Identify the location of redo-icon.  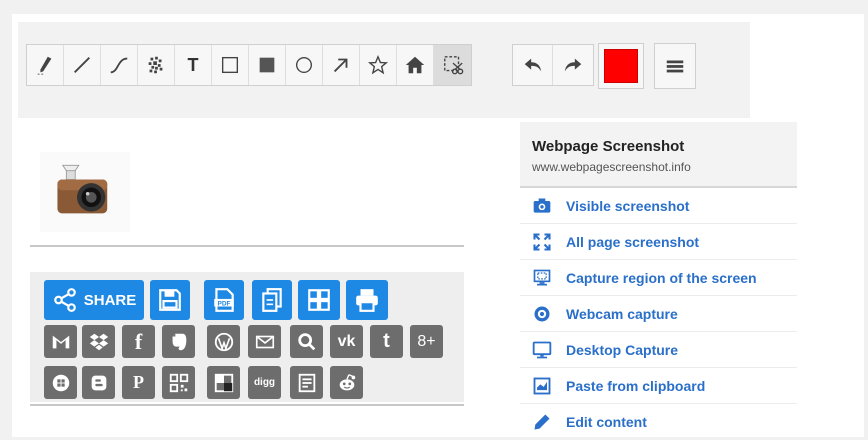
(573, 65).